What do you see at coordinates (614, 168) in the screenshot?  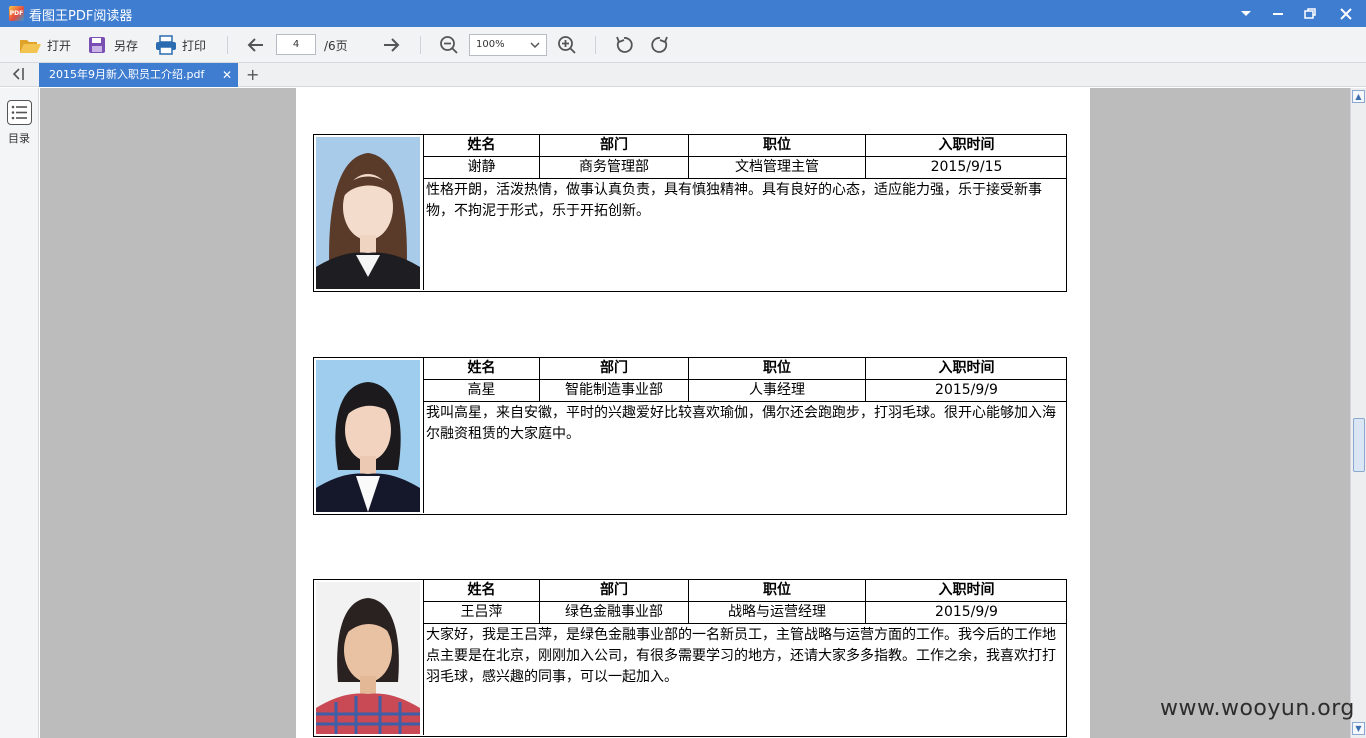 I see `employee-department: 商务管理部` at bounding box center [614, 168].